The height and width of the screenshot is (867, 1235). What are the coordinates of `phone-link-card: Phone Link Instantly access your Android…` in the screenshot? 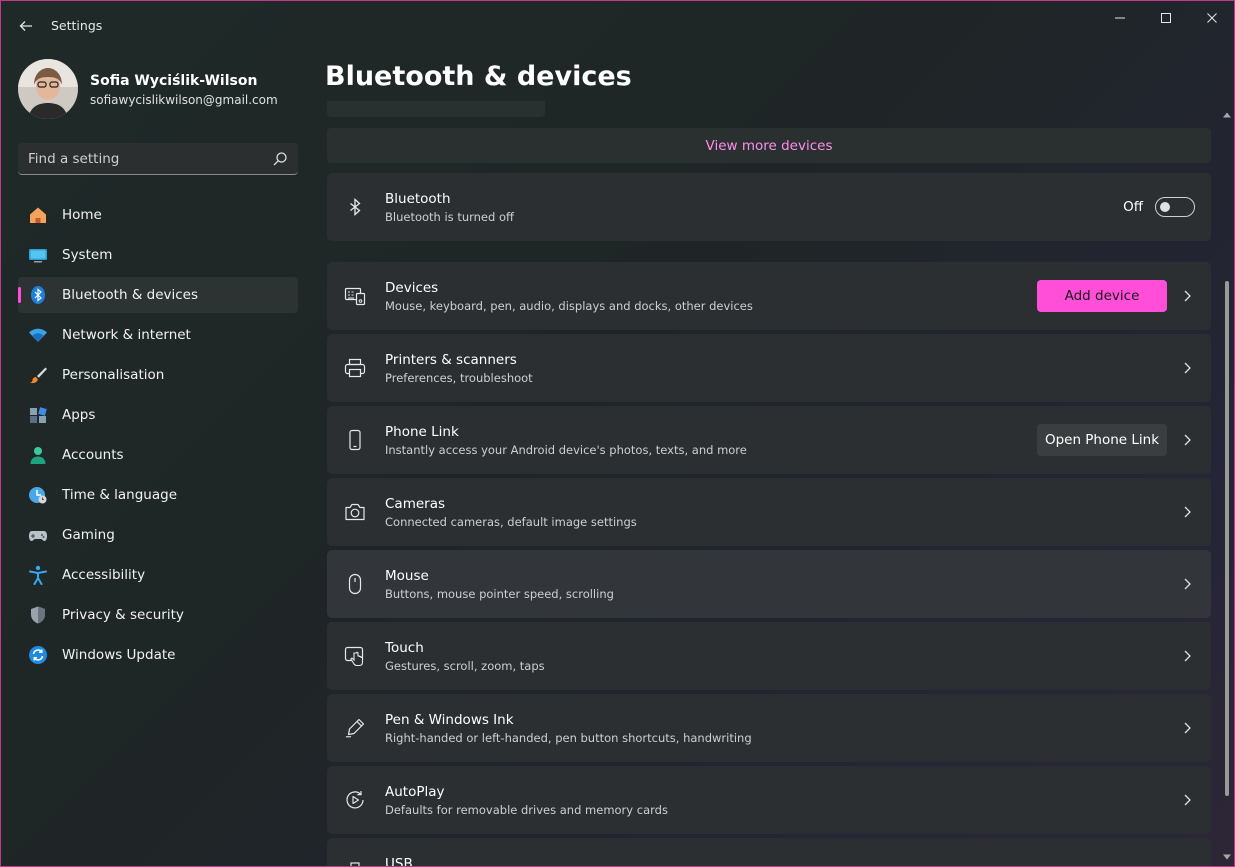 It's located at (769, 440).